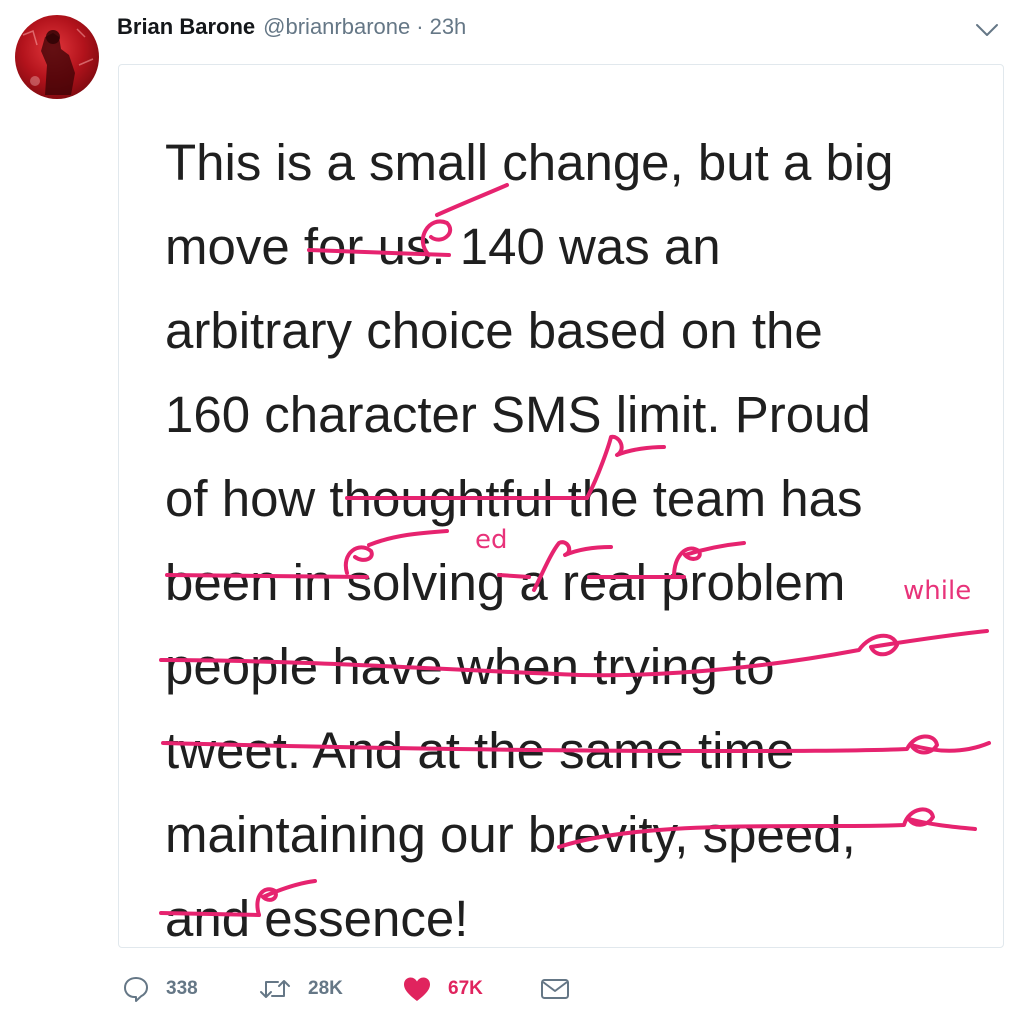 The image size is (1017, 1024). Describe the element at coordinates (529, 162) in the screenshot. I see `image-line: This is a small change, but a big` at that location.